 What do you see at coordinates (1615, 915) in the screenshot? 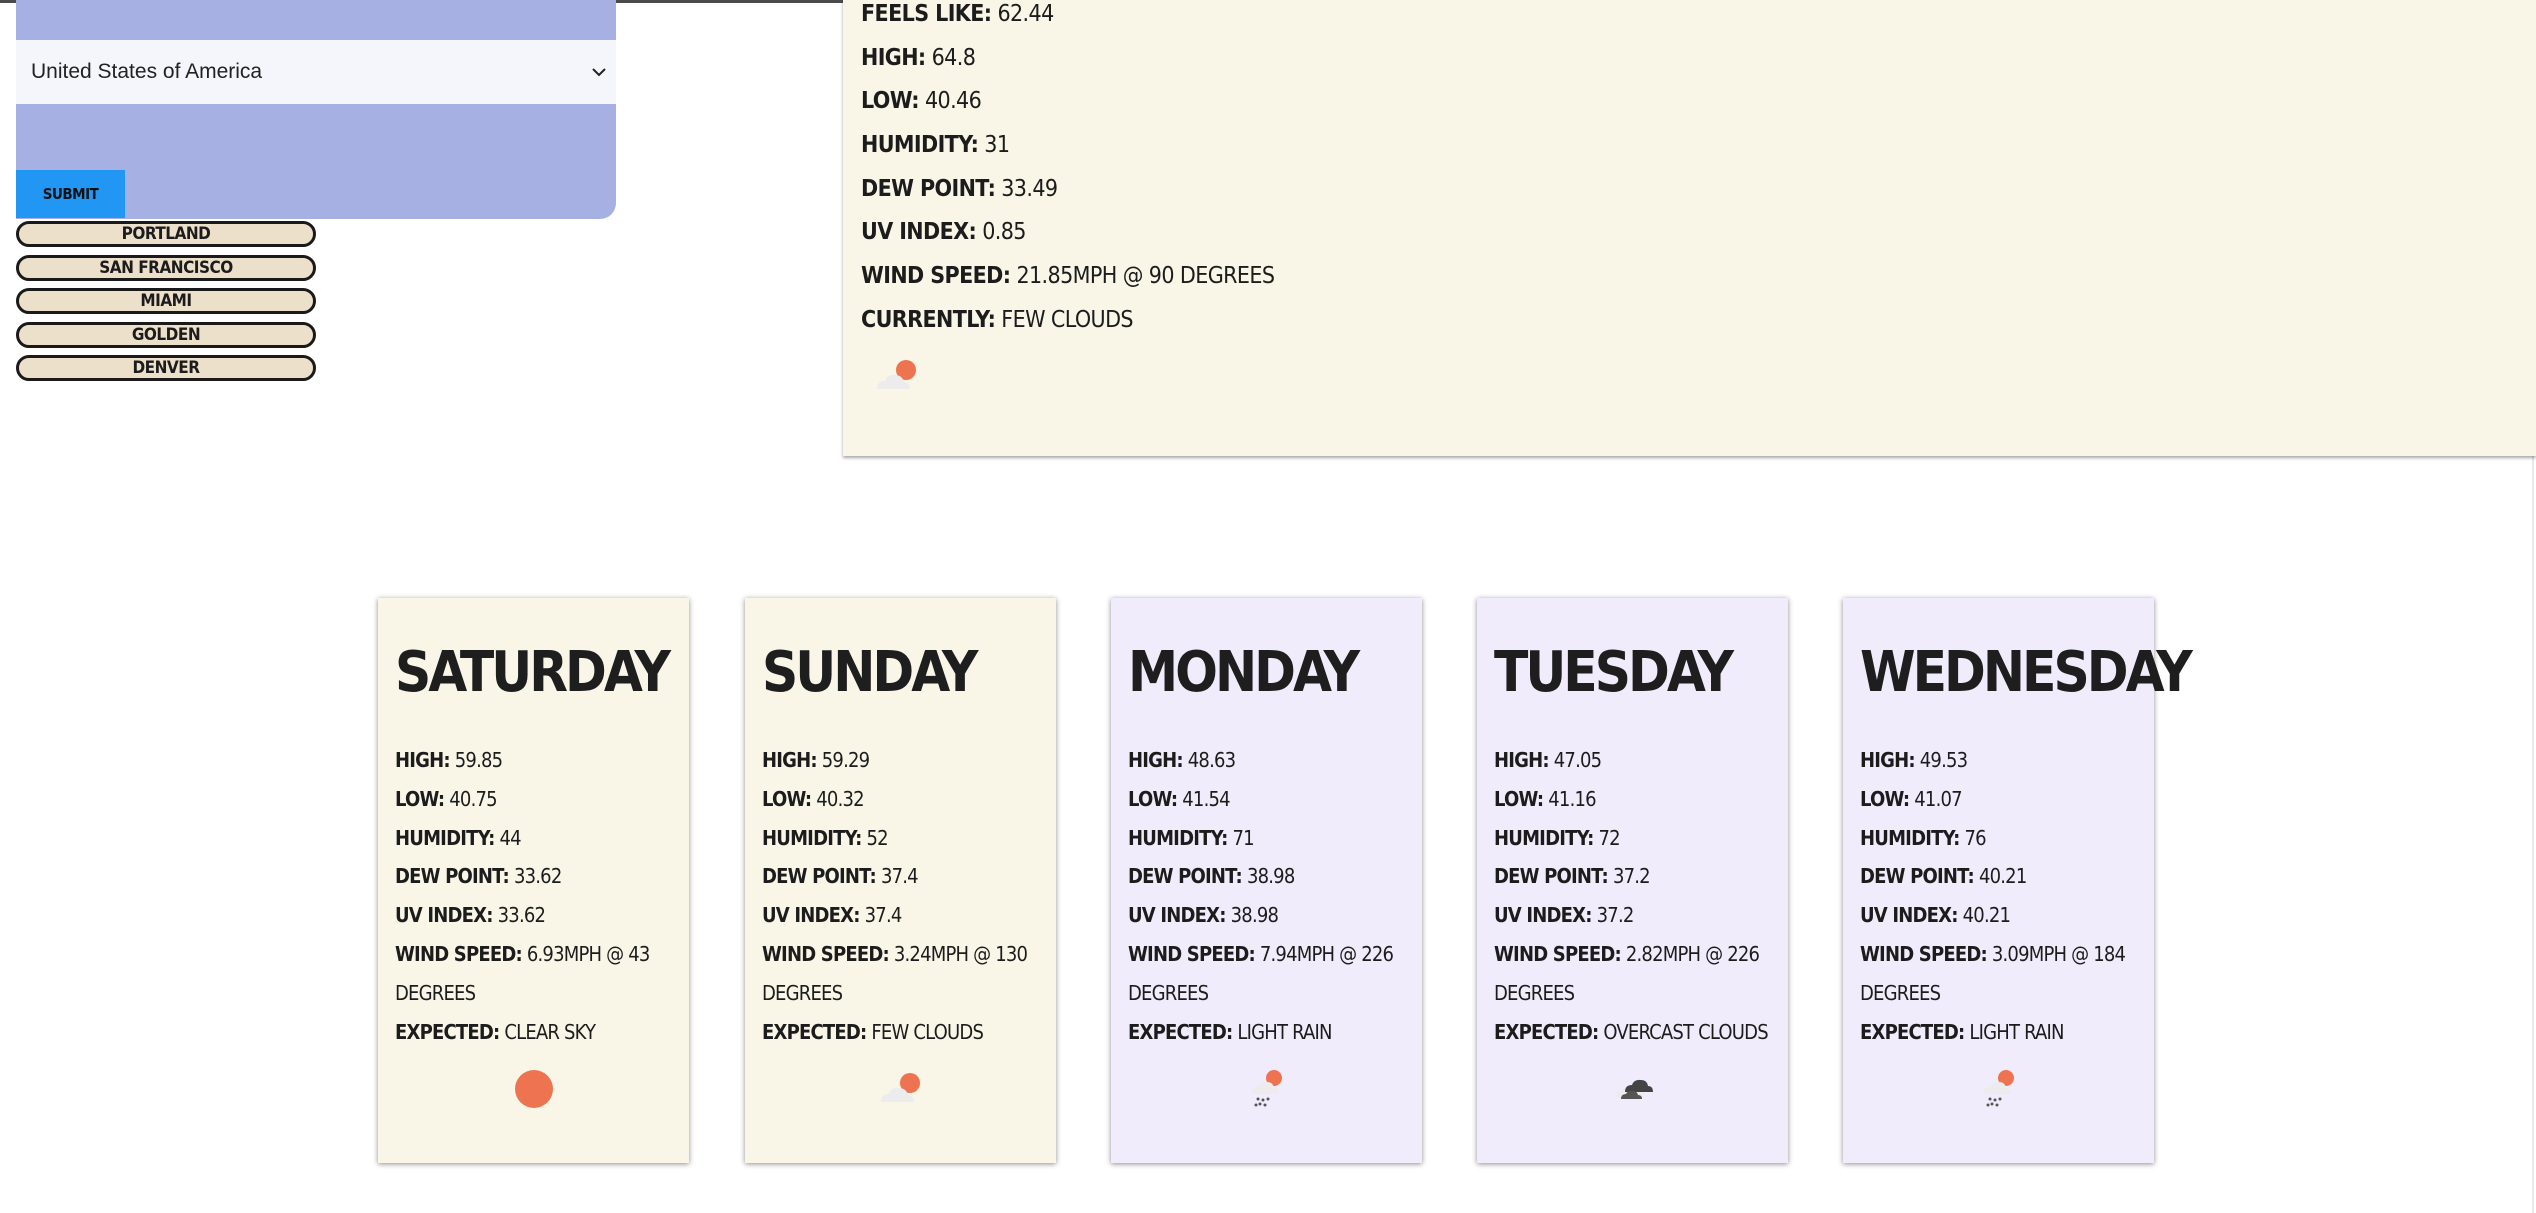
I see `uv-index-value: 37.2` at bounding box center [1615, 915].